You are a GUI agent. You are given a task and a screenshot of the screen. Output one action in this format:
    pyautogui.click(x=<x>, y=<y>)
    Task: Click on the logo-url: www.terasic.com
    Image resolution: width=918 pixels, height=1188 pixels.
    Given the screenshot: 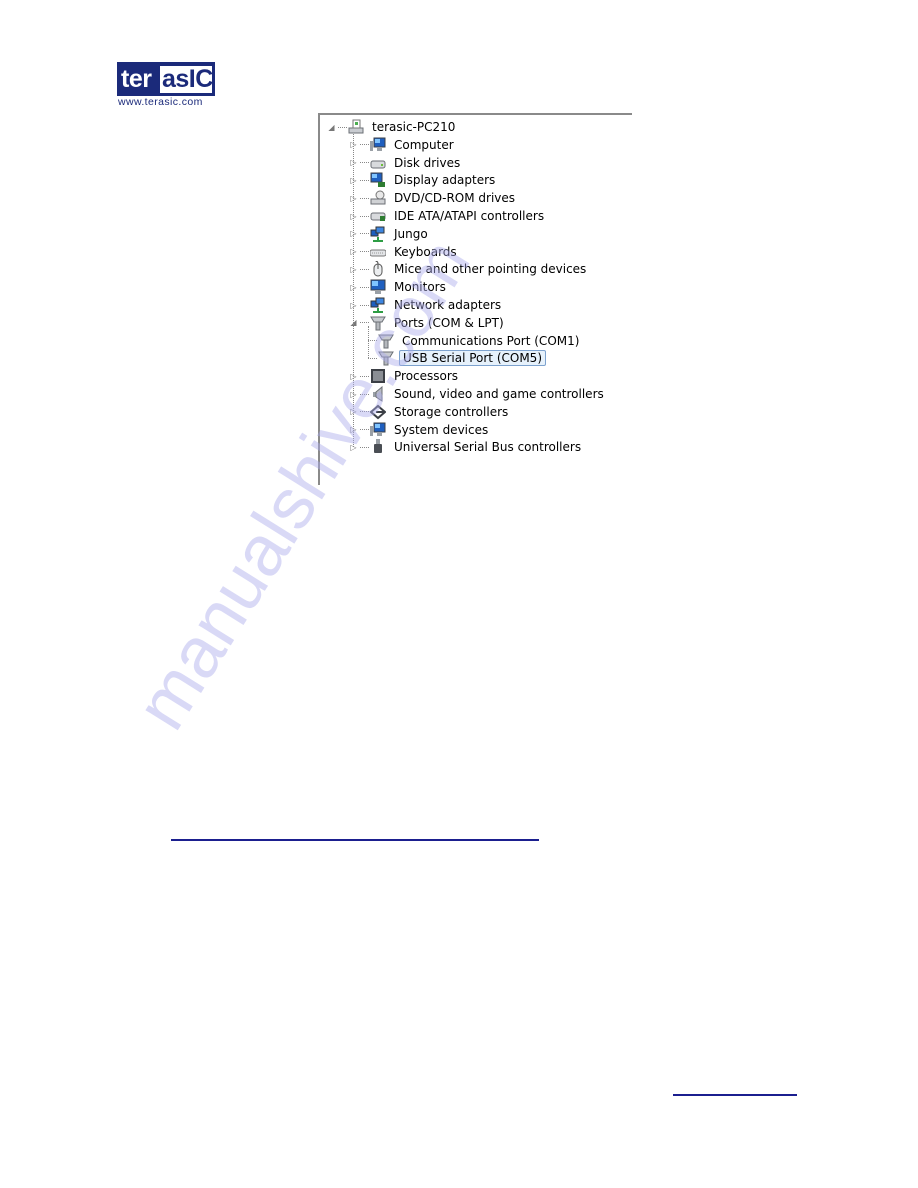 What is the action you would take?
    pyautogui.click(x=160, y=102)
    